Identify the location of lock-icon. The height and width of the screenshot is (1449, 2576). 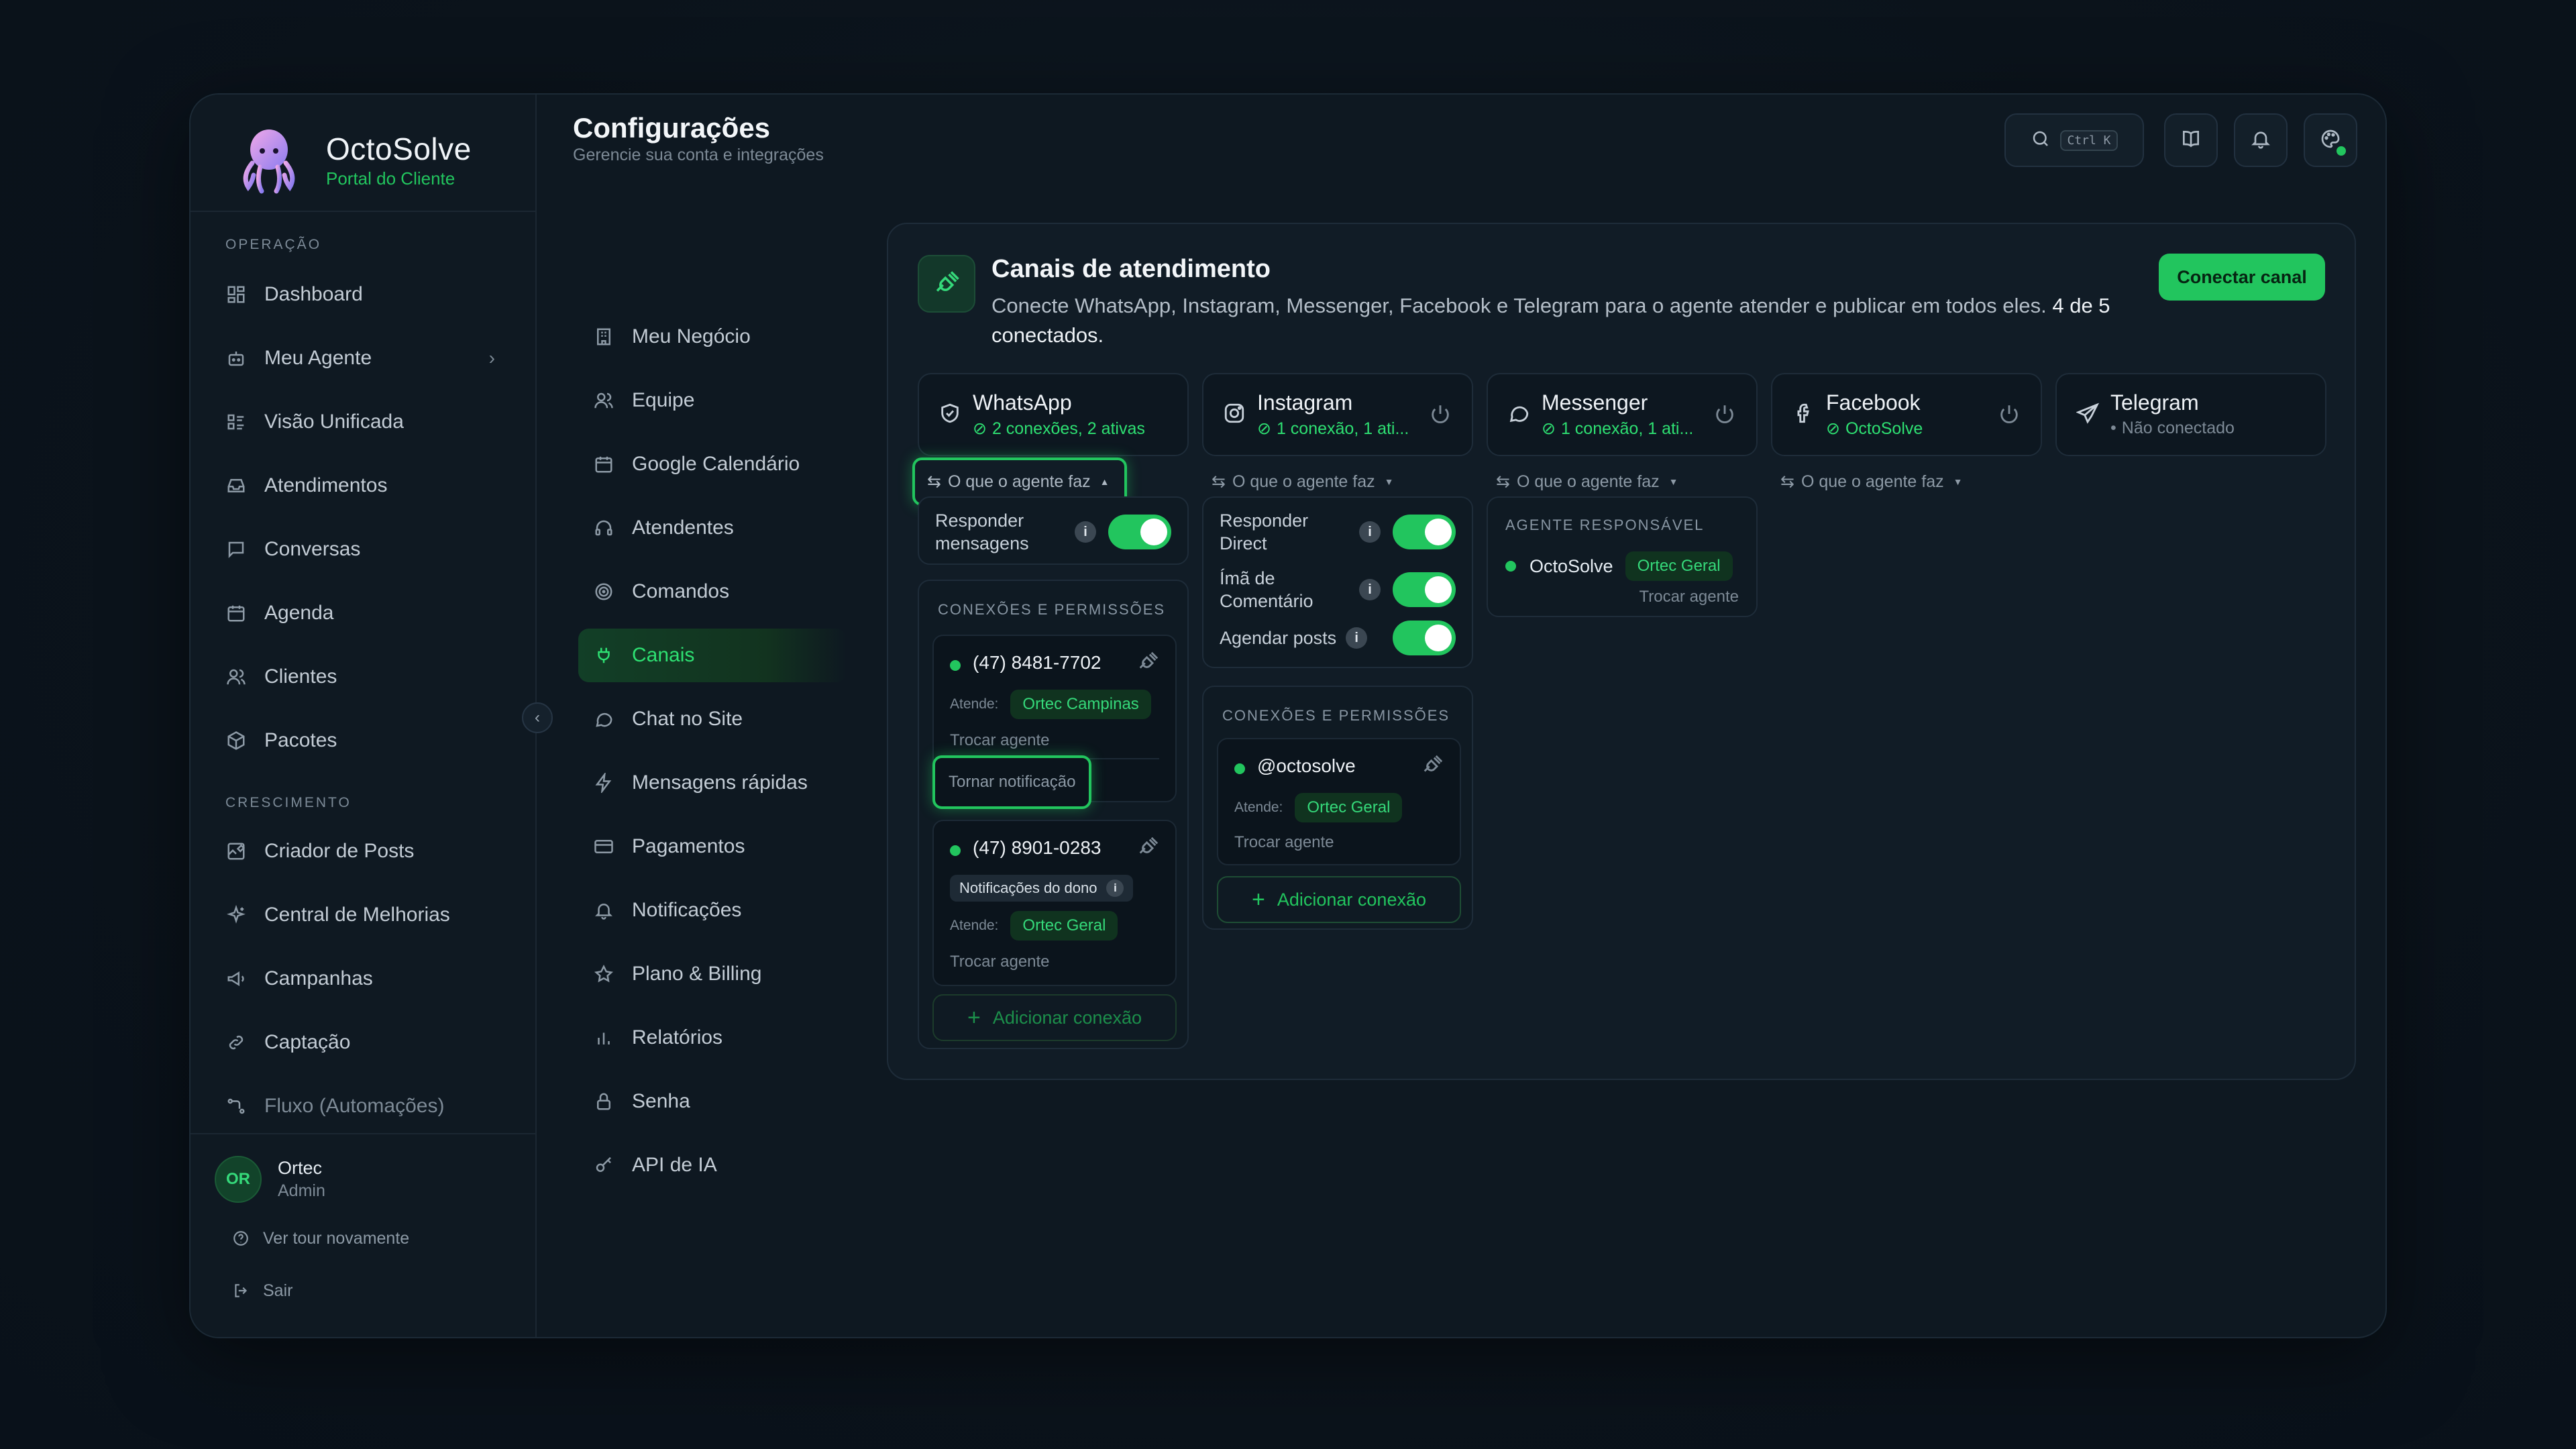
(604, 1101).